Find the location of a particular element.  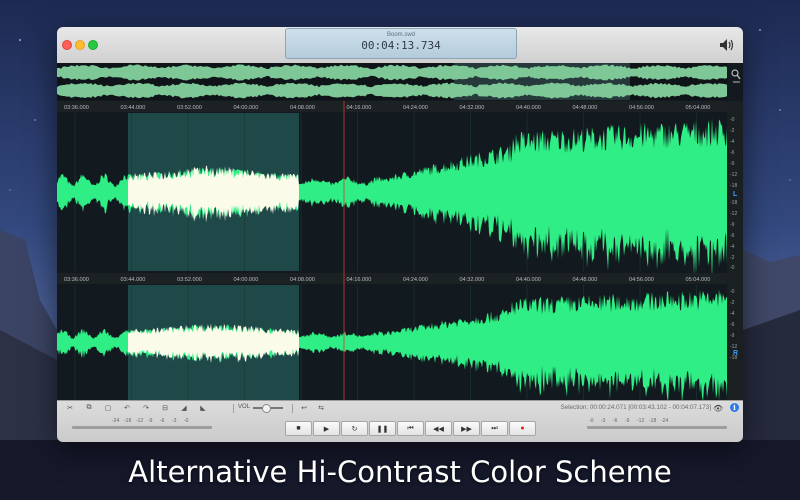

go-start-button: ⏮ is located at coordinates (410, 428).